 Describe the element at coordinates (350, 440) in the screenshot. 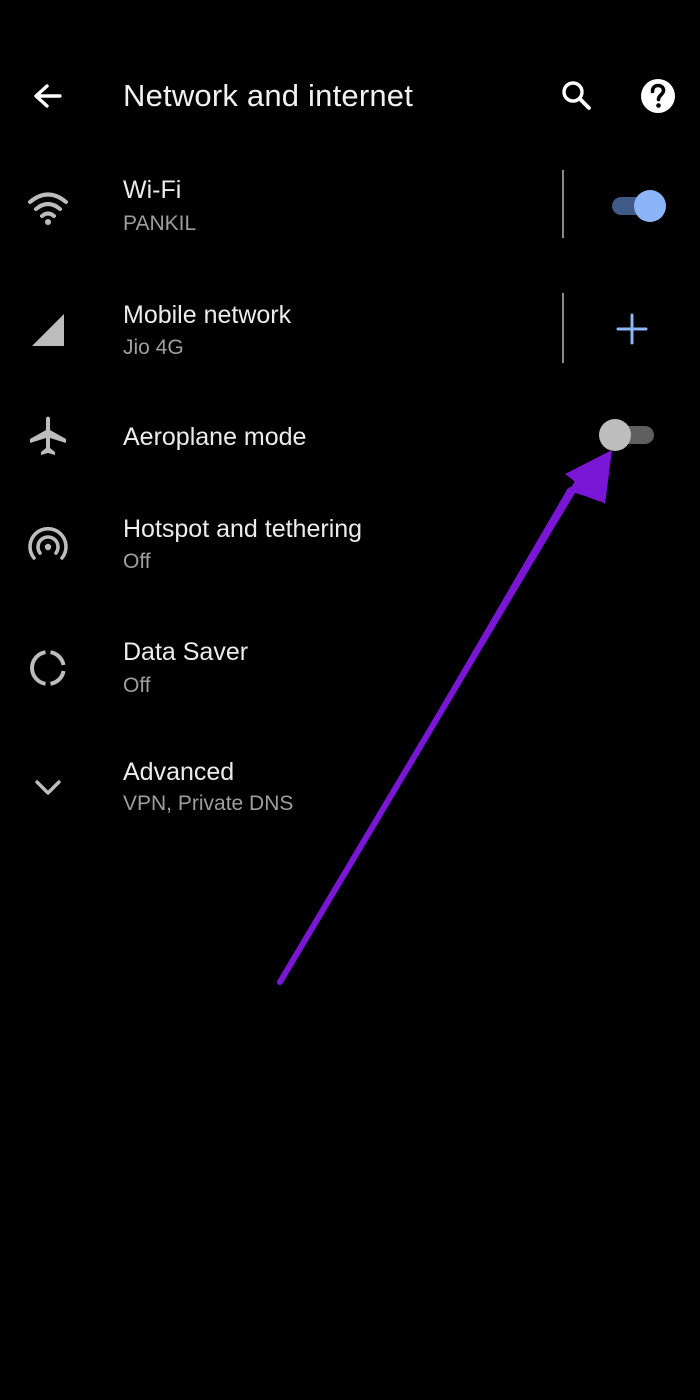

I see `list-item-aeroplane-mode: Aeroplane mode` at that location.